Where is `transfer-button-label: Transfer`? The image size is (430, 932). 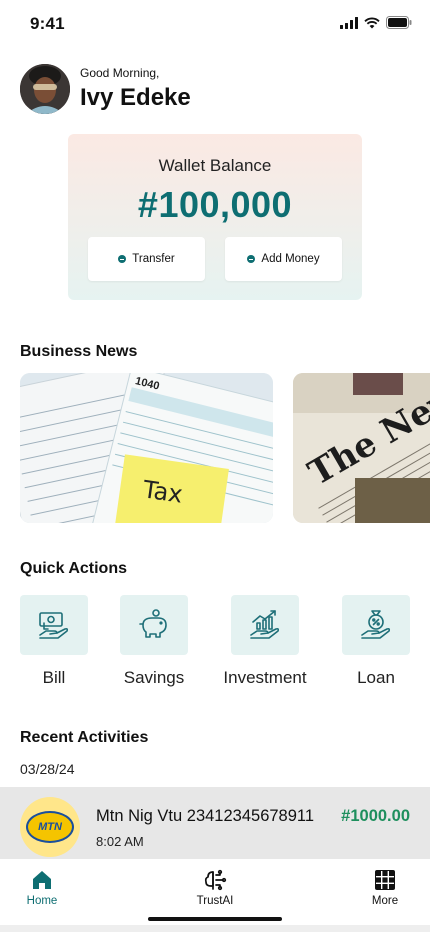
transfer-button-label: Transfer is located at coordinates (153, 259).